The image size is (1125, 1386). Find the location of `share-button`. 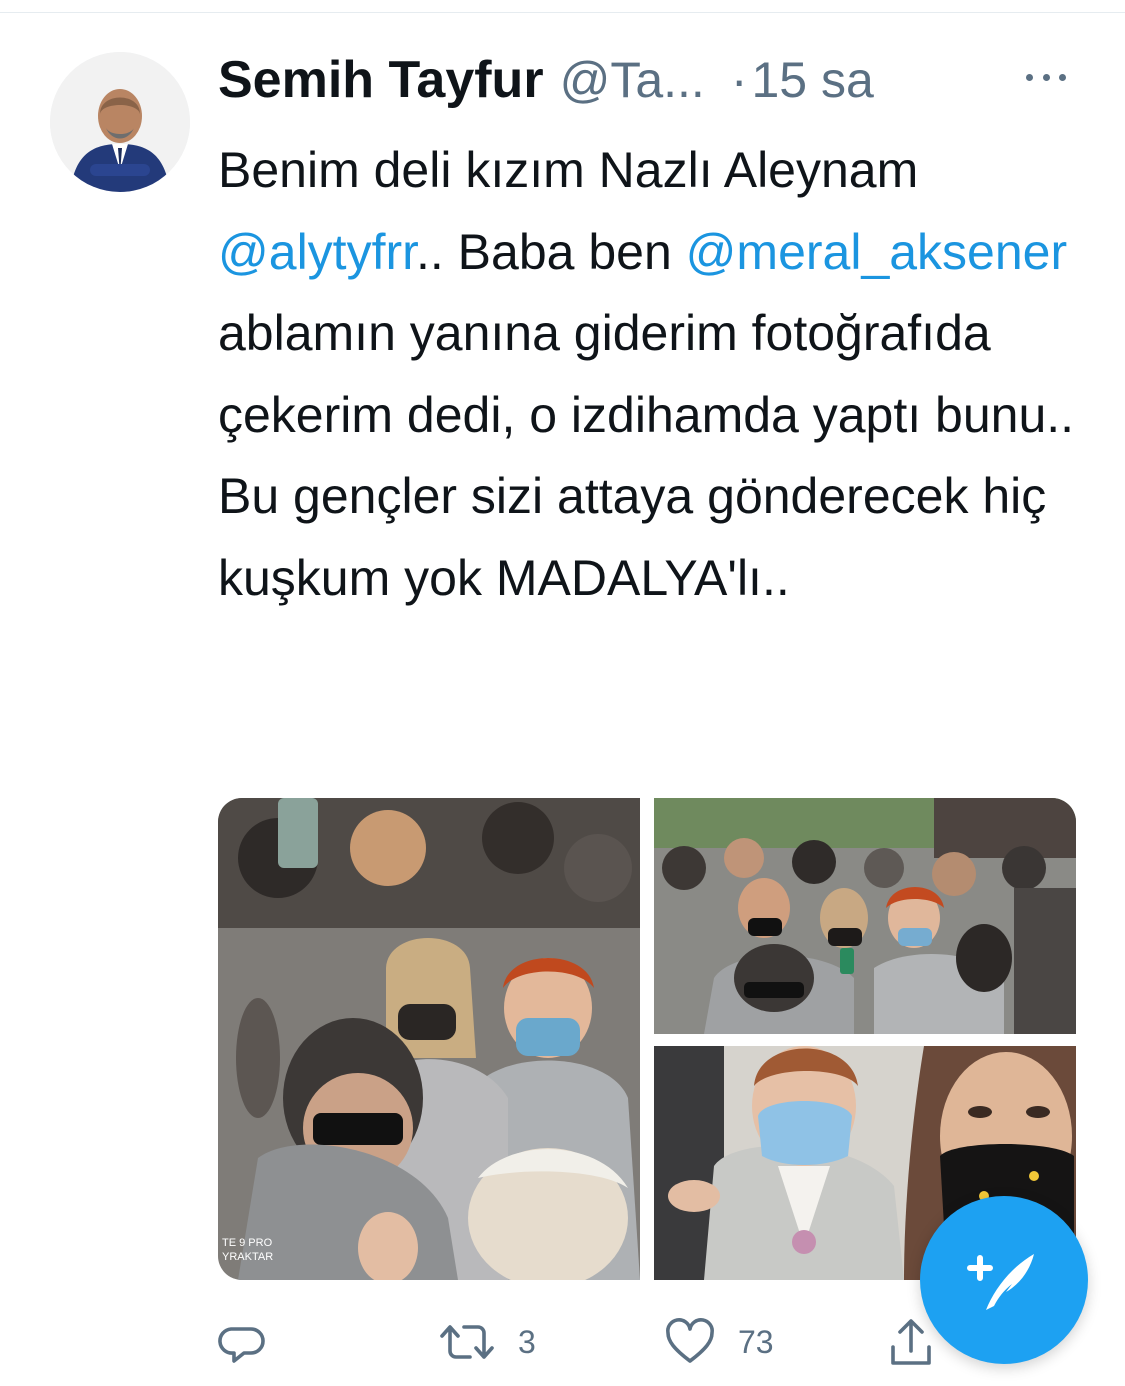

share-button is located at coordinates (911, 1342).